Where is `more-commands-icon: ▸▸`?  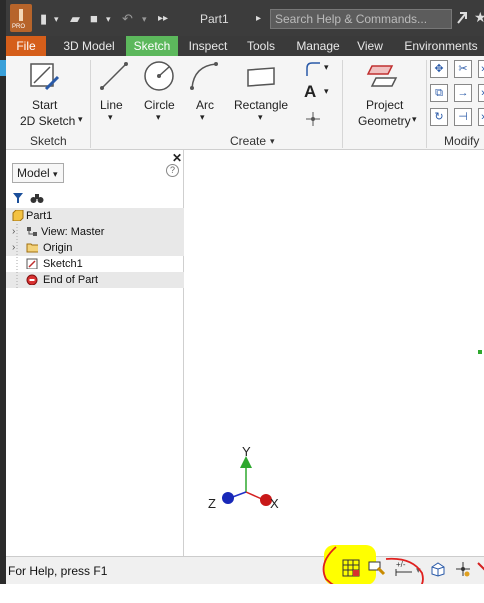
more-commands-icon: ▸▸ is located at coordinates (163, 18).